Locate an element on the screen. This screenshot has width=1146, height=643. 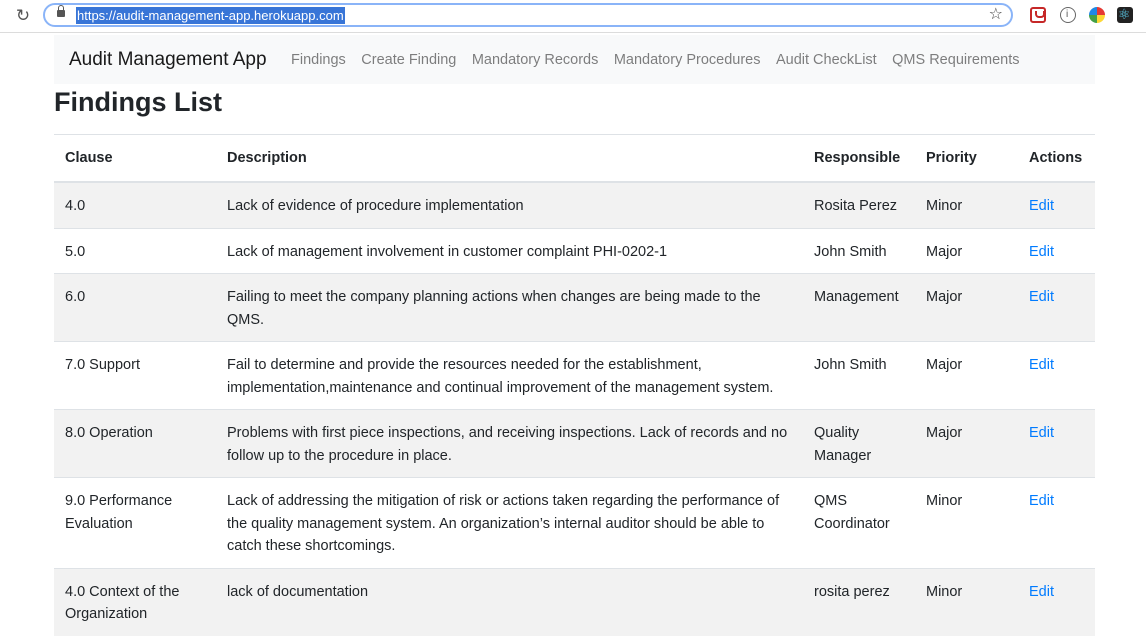
info-extension-icon is located at coordinates (1068, 15).